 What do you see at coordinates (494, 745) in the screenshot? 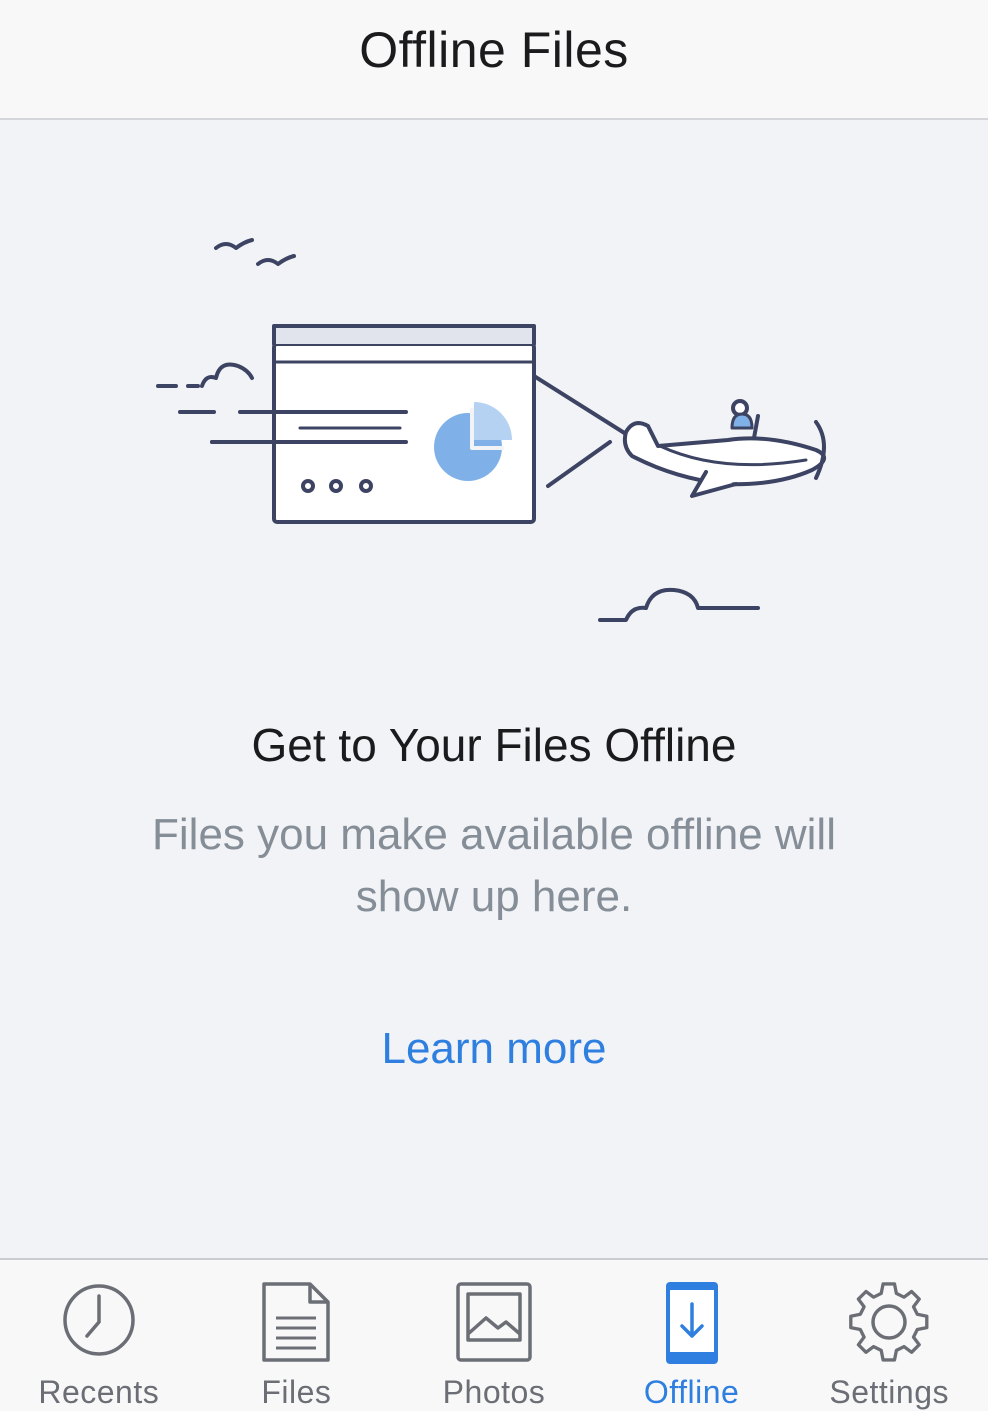
I see `empty-state-title: Get to Your Files Offline` at bounding box center [494, 745].